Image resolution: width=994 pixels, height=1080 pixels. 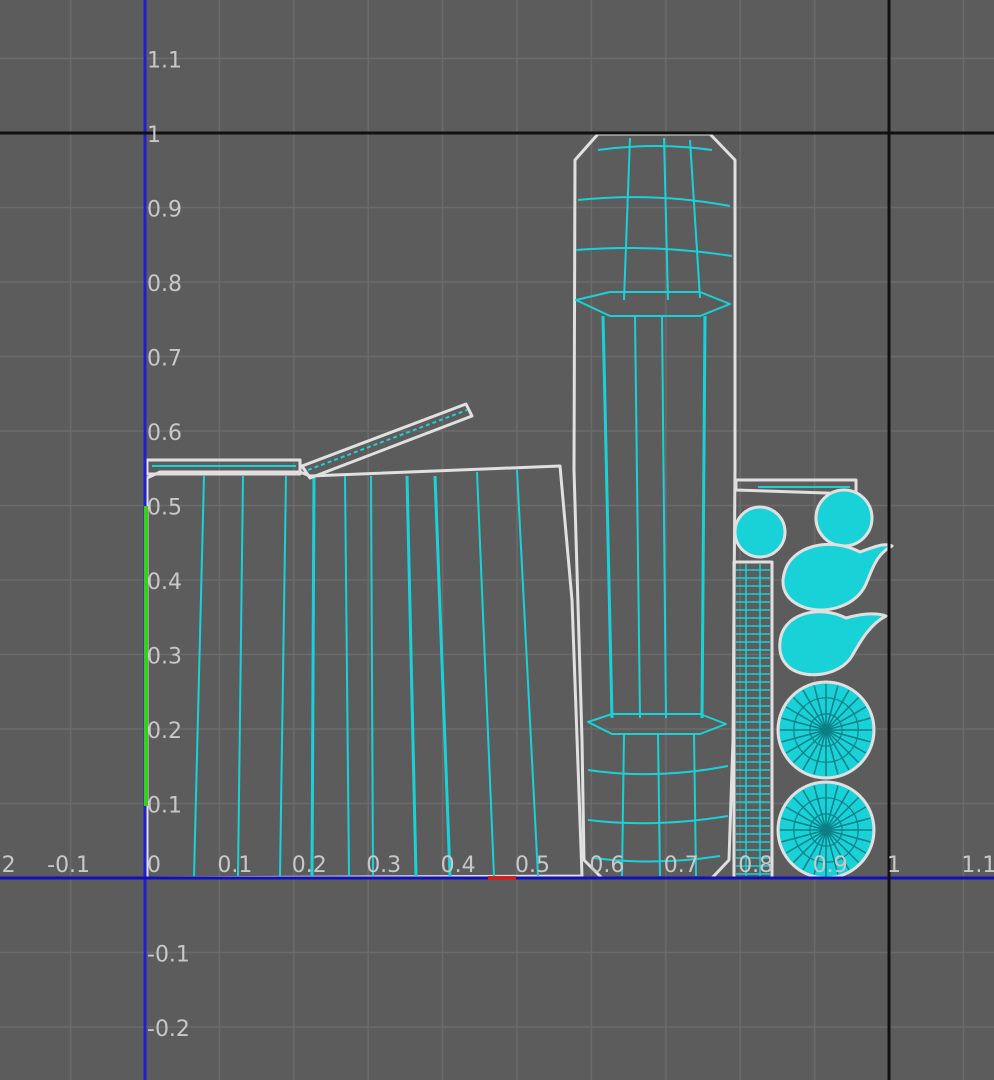 What do you see at coordinates (234, 865) in the screenshot?
I see `u-axis-label: 0.1` at bounding box center [234, 865].